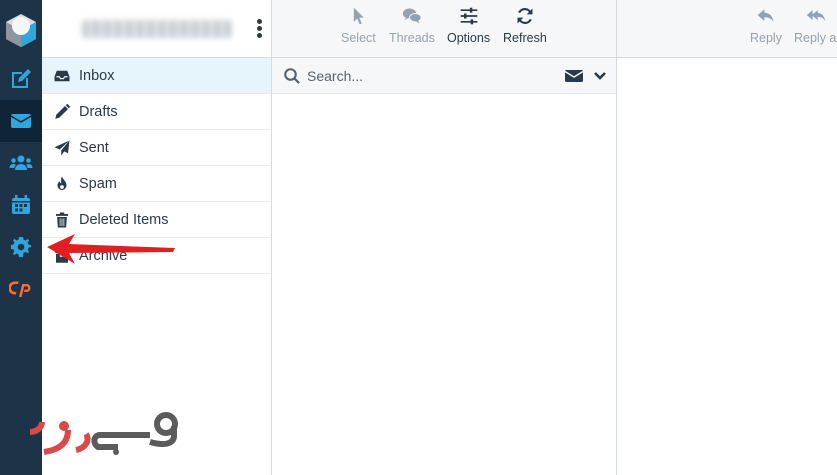  I want to click on chevron-down-icon, so click(600, 76).